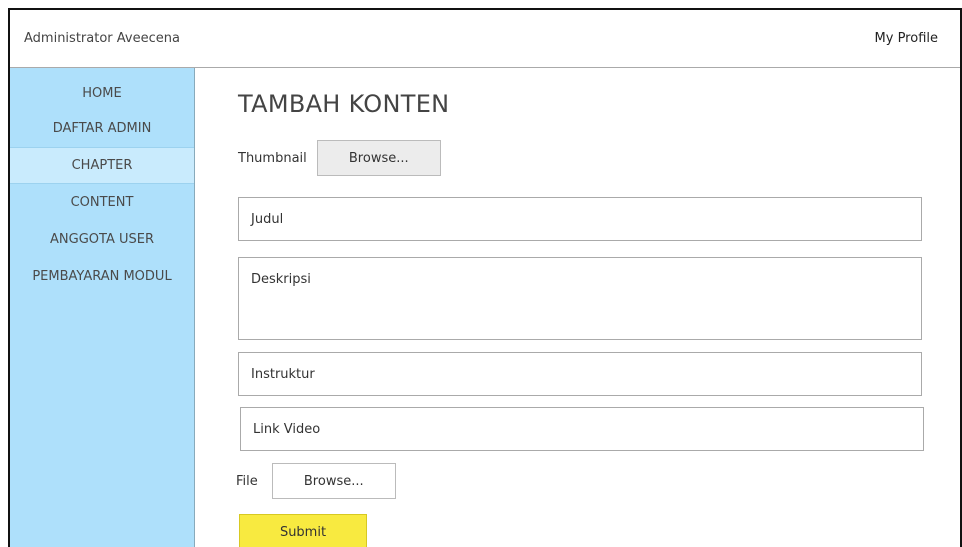 The image size is (962, 547). I want to click on thumbnail-label: Thumbnail, so click(272, 158).